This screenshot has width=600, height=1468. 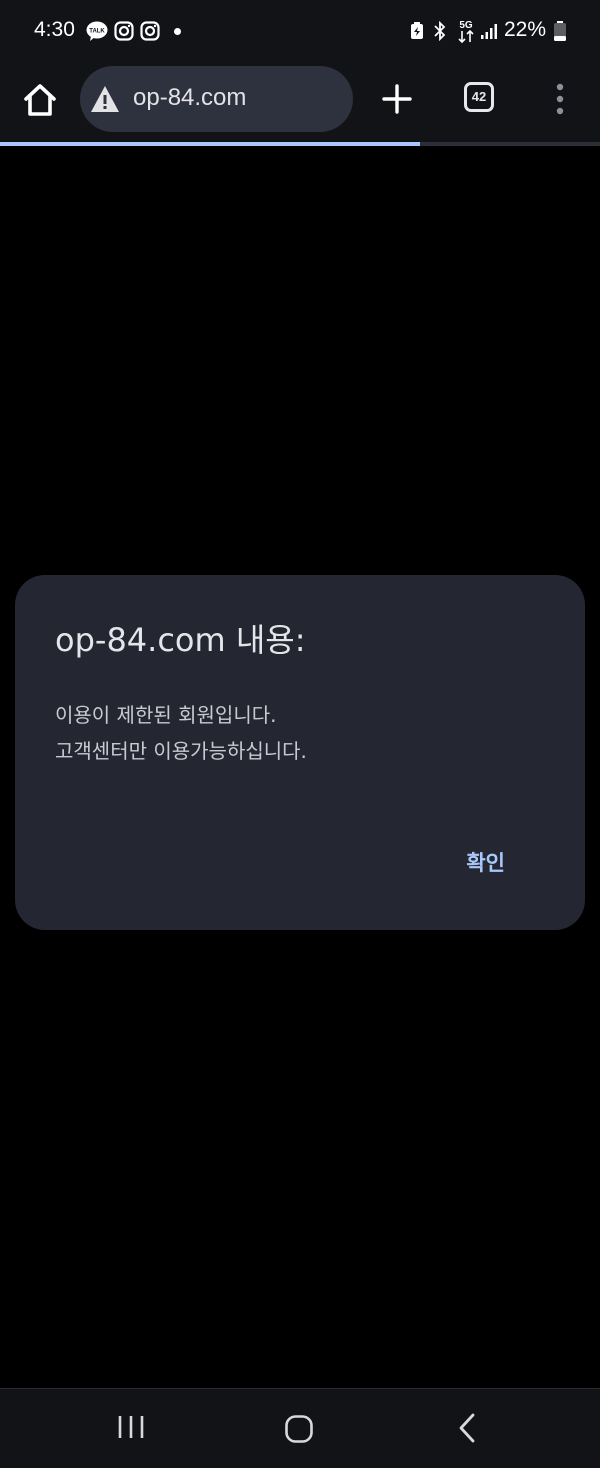 I want to click on more-notifications-dot, so click(x=177, y=31).